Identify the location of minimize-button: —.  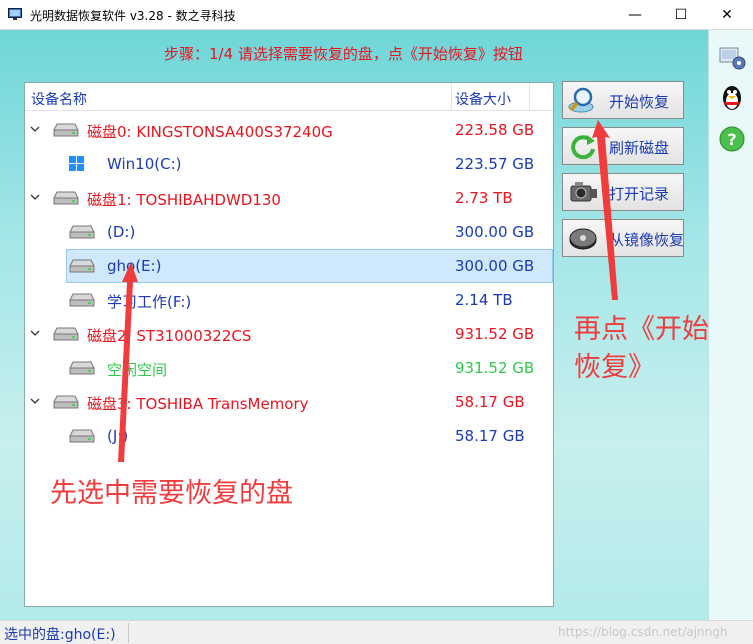
(635, 15).